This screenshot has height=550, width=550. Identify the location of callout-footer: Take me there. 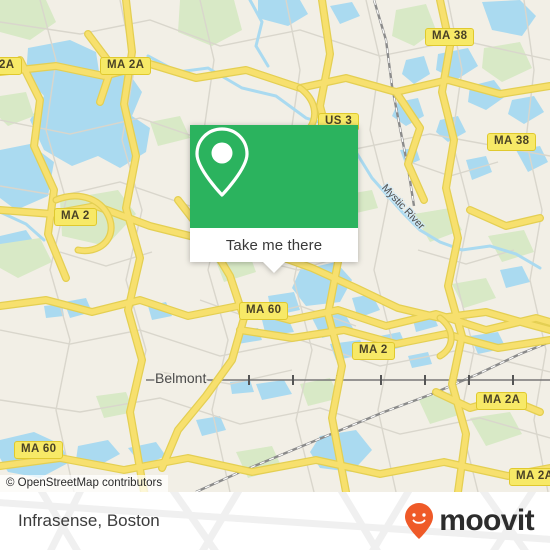
(274, 250).